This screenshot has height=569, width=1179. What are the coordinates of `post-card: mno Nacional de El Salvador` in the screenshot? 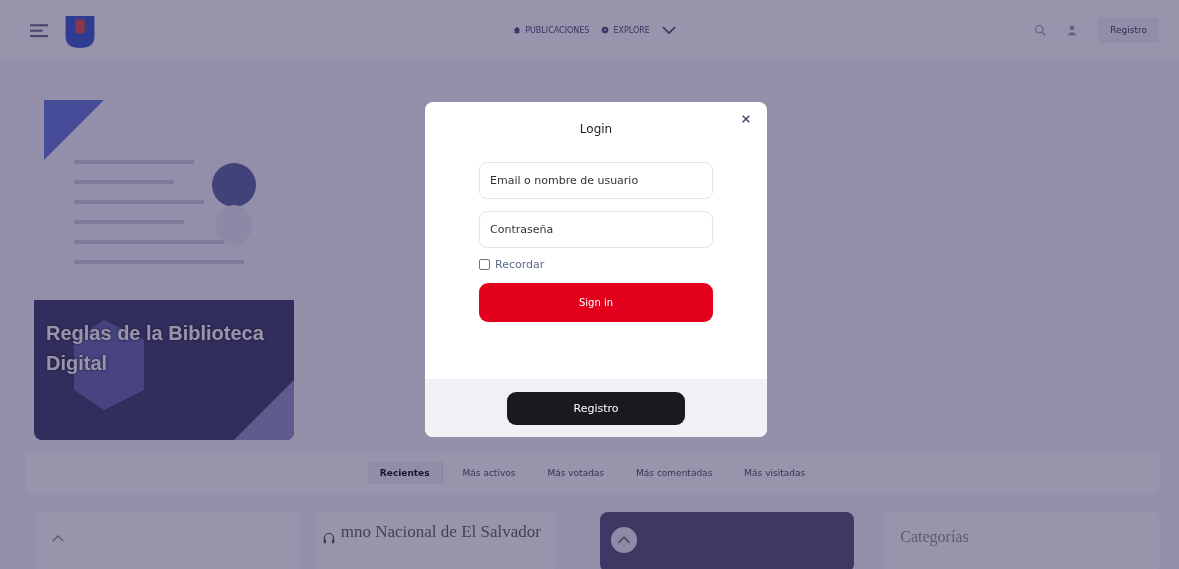 It's located at (434, 540).